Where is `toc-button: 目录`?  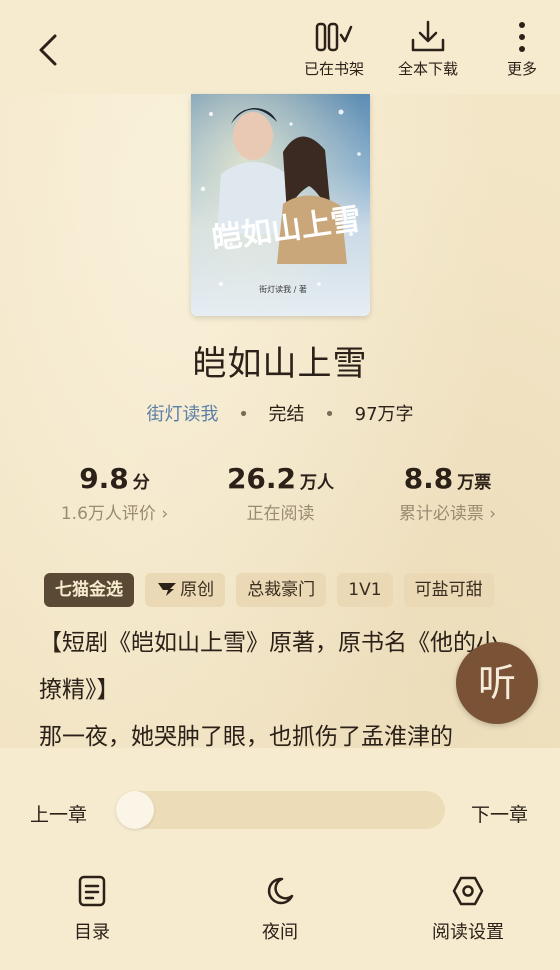 toc-button: 目录 is located at coordinates (92, 909).